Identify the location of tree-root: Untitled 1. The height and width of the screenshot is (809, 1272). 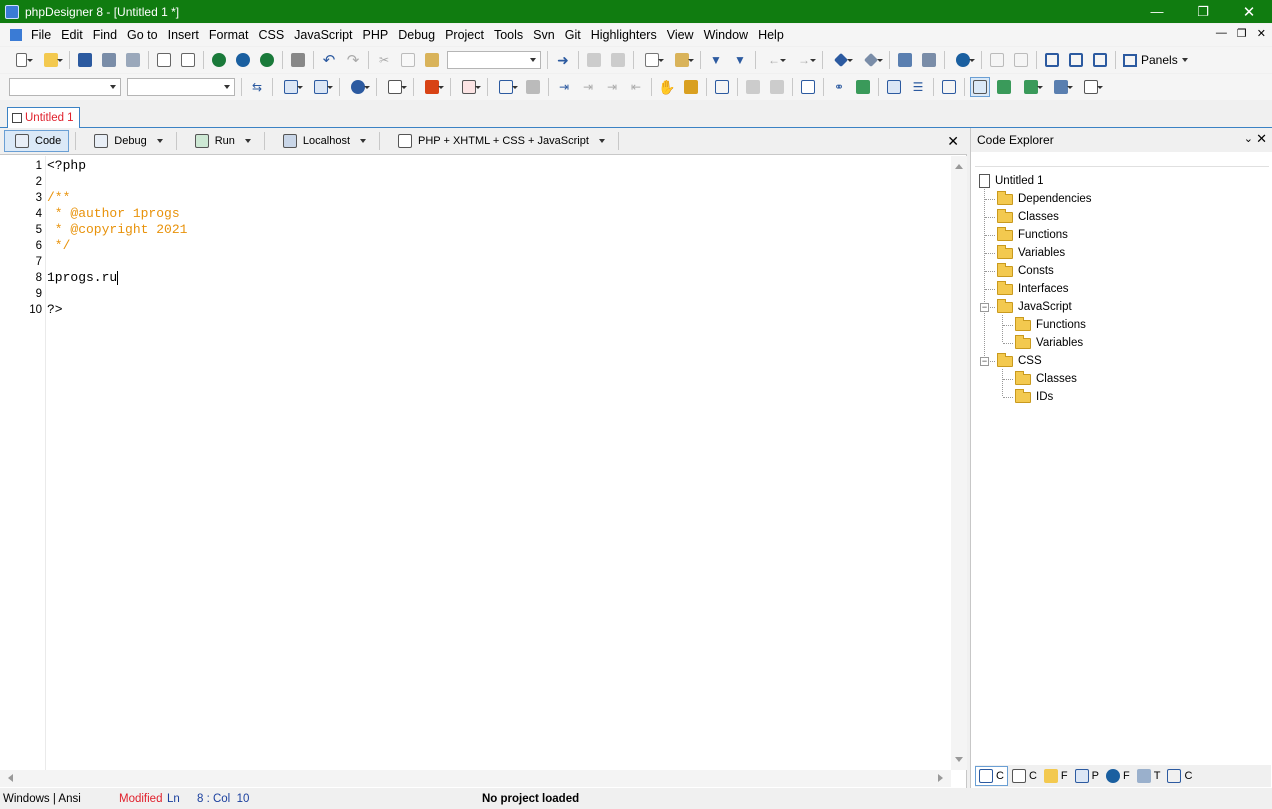
(1011, 181).